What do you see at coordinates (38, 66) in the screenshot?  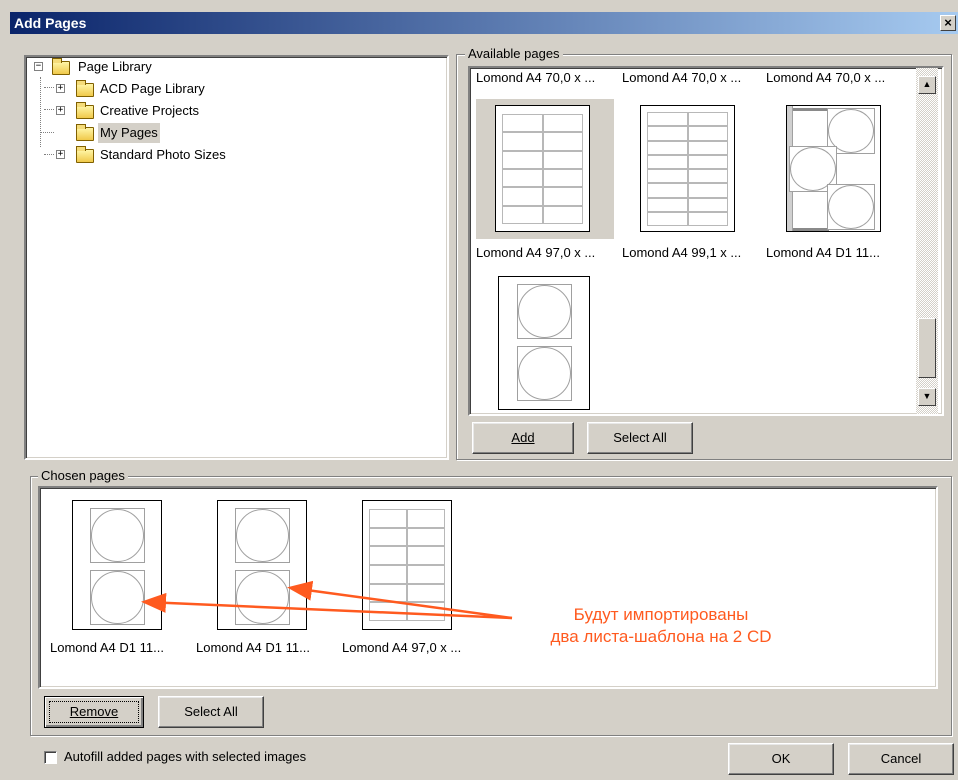 I see `collapse-icon: −` at bounding box center [38, 66].